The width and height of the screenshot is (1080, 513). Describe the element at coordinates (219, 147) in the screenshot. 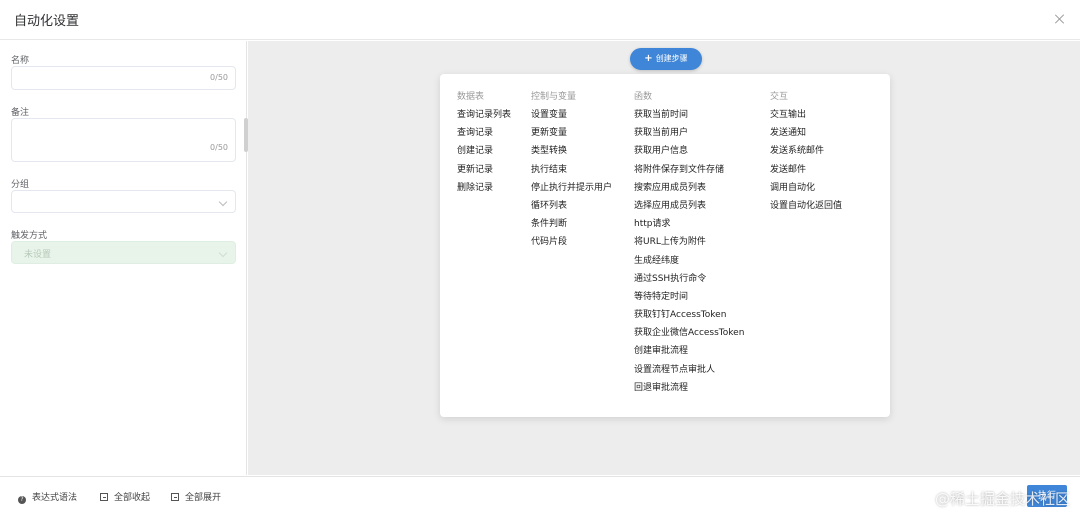

I see `note-counter: 0/50` at that location.